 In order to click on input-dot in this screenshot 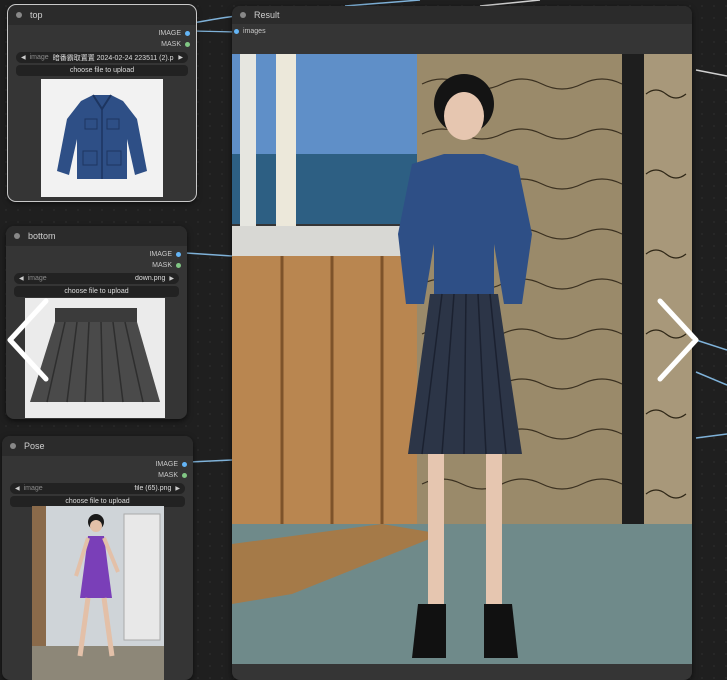, I will do `click(236, 31)`.